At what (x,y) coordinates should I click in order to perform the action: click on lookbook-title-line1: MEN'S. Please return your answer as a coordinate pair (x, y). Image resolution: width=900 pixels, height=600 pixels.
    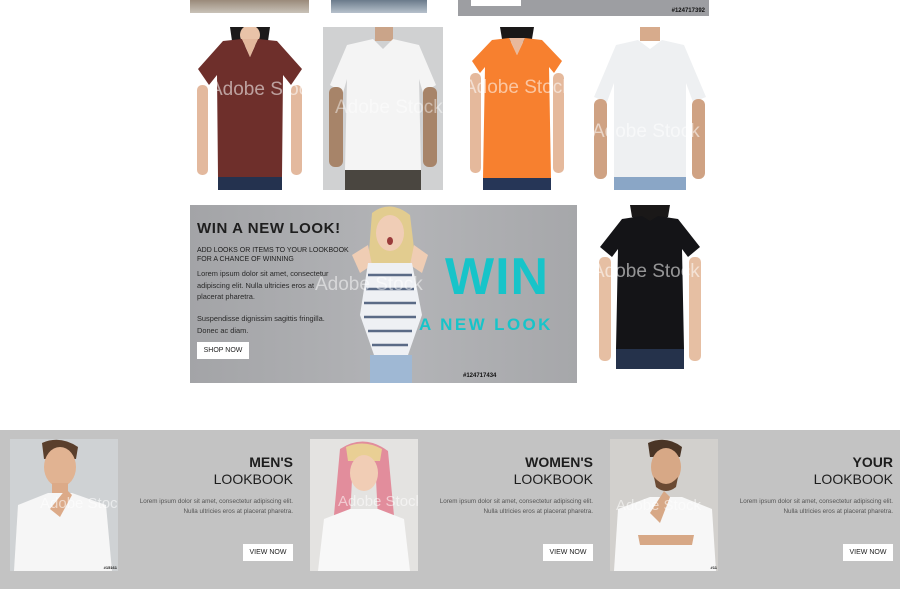
    Looking at the image, I should click on (271, 462).